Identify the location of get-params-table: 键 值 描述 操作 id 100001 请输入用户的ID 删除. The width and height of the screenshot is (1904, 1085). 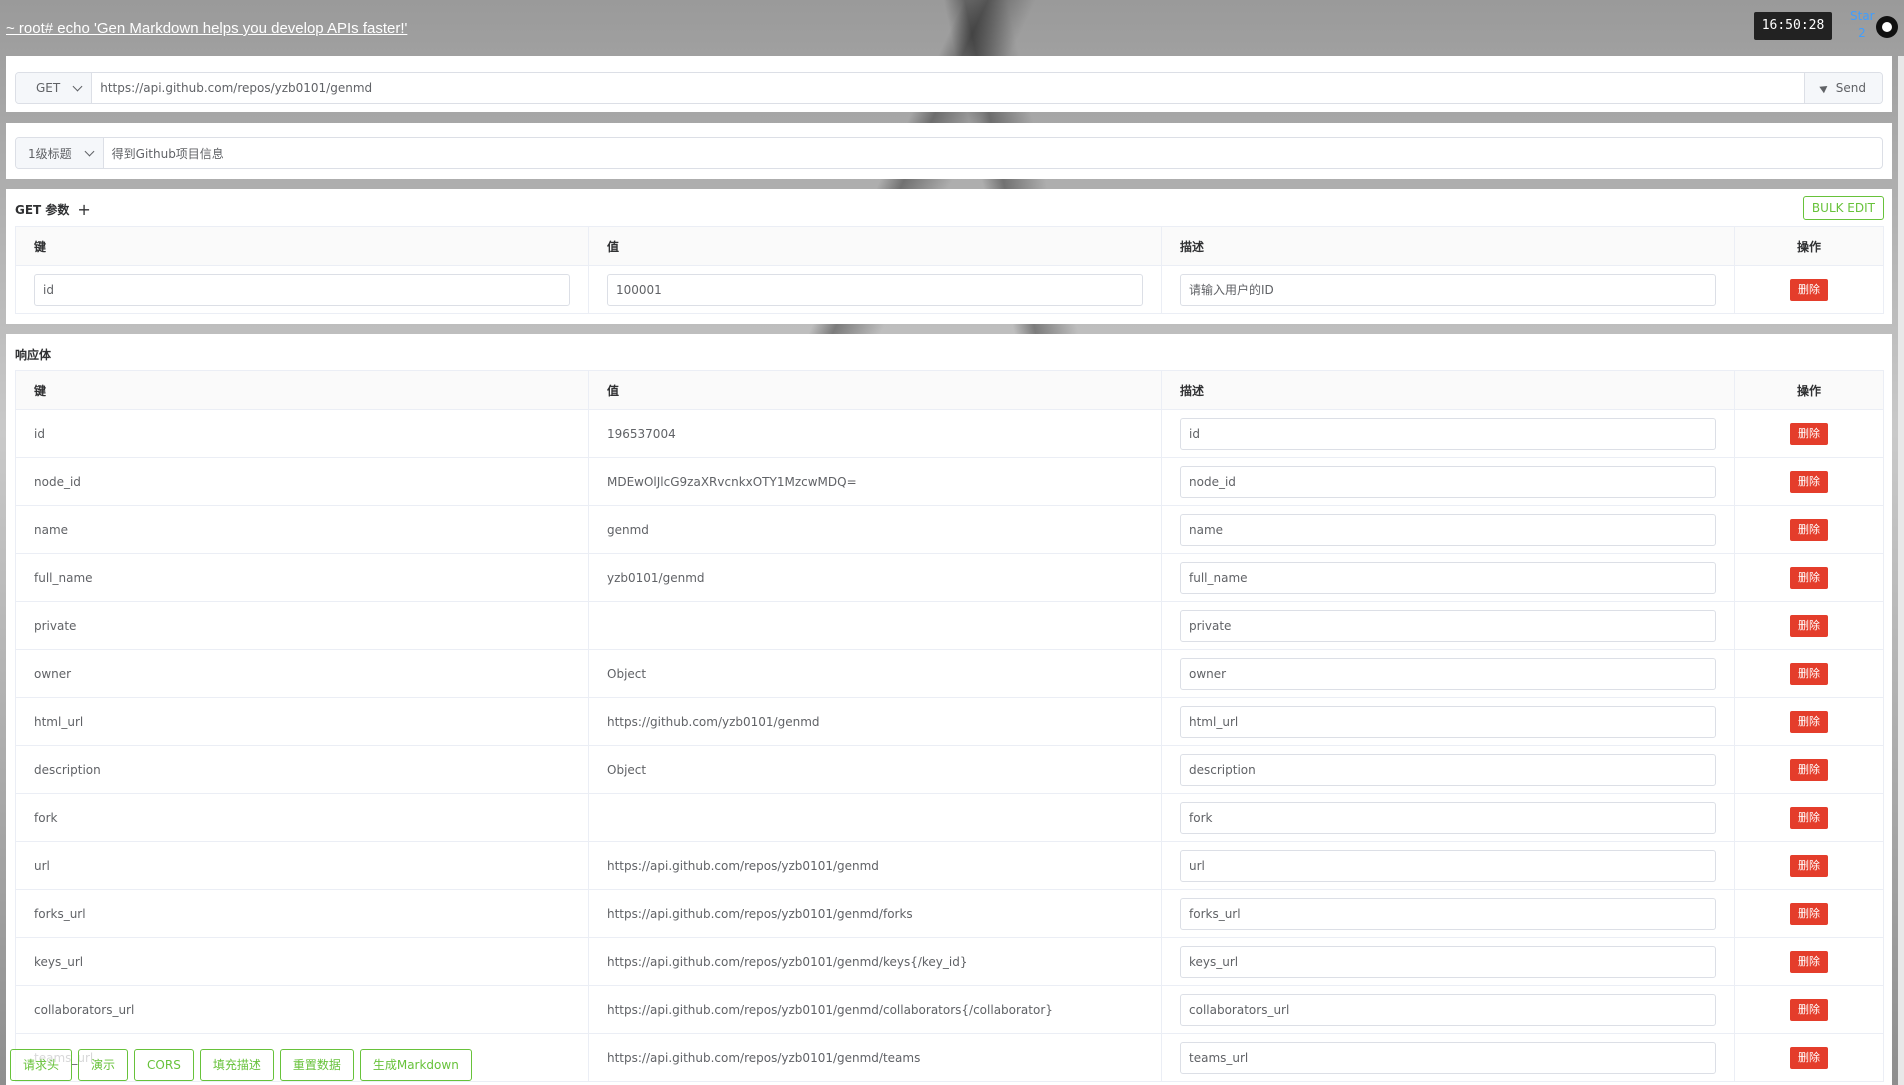
(949, 270).